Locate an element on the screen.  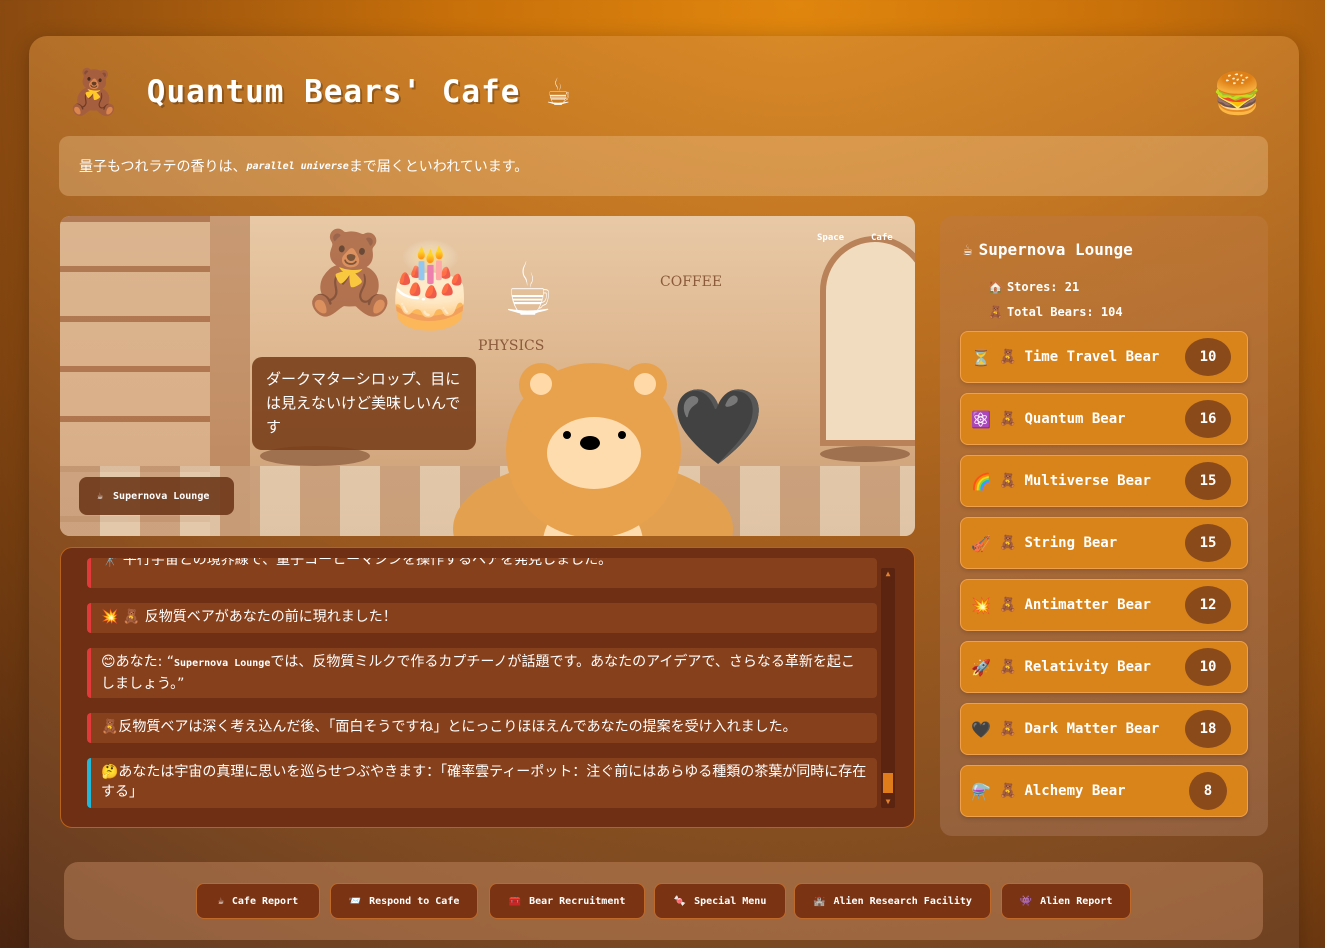
bear-name: Dark Matter Bear is located at coordinates (1092, 729).